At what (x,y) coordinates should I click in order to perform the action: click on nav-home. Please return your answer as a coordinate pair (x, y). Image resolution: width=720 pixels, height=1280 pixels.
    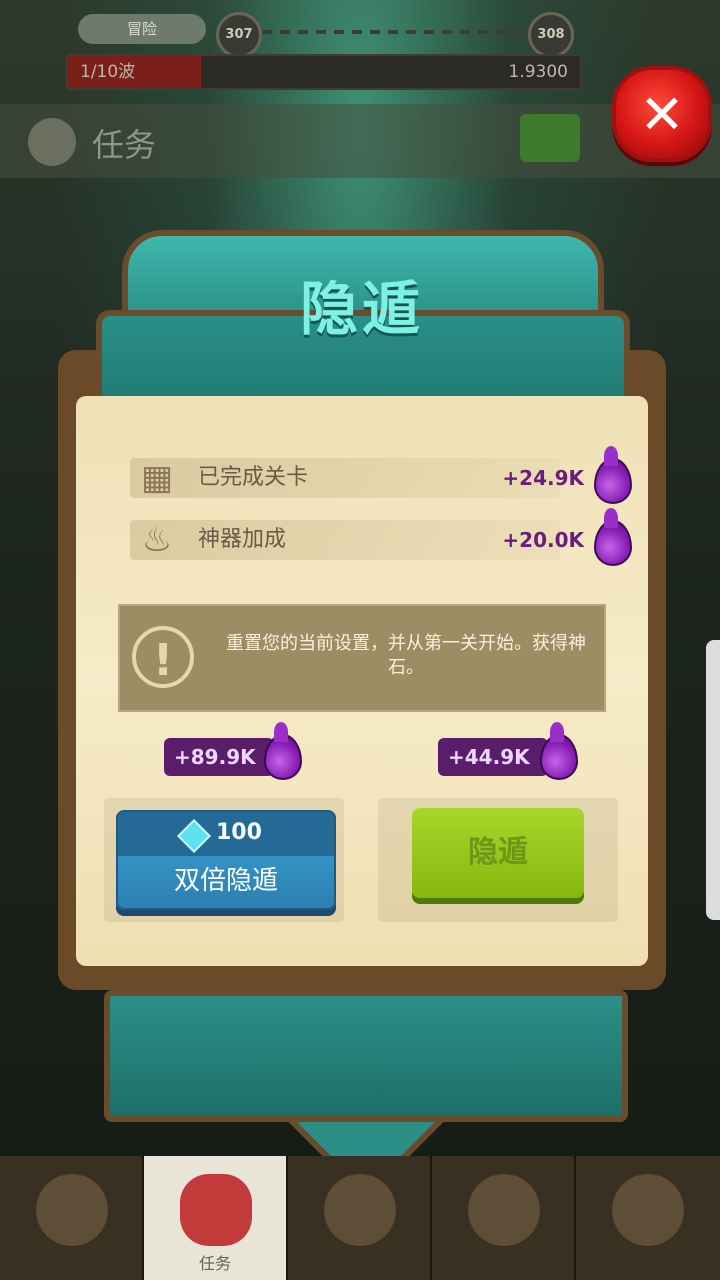
    Looking at the image, I should click on (72, 1218).